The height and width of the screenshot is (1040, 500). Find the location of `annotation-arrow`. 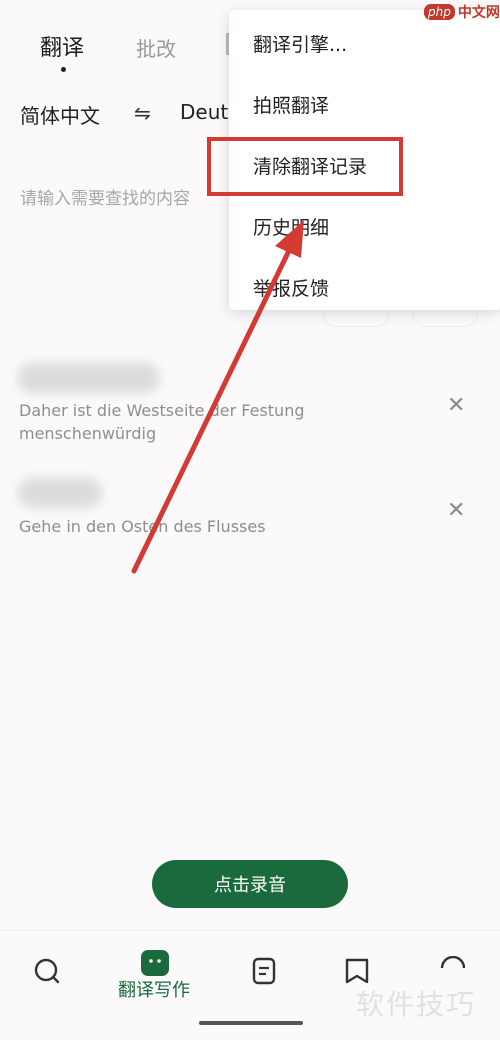

annotation-arrow is located at coordinates (217, 397).